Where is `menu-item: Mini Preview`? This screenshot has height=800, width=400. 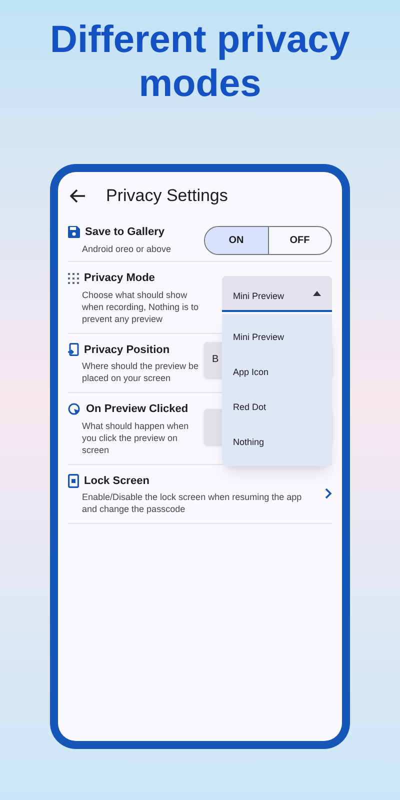
menu-item: Mini Preview is located at coordinates (277, 337).